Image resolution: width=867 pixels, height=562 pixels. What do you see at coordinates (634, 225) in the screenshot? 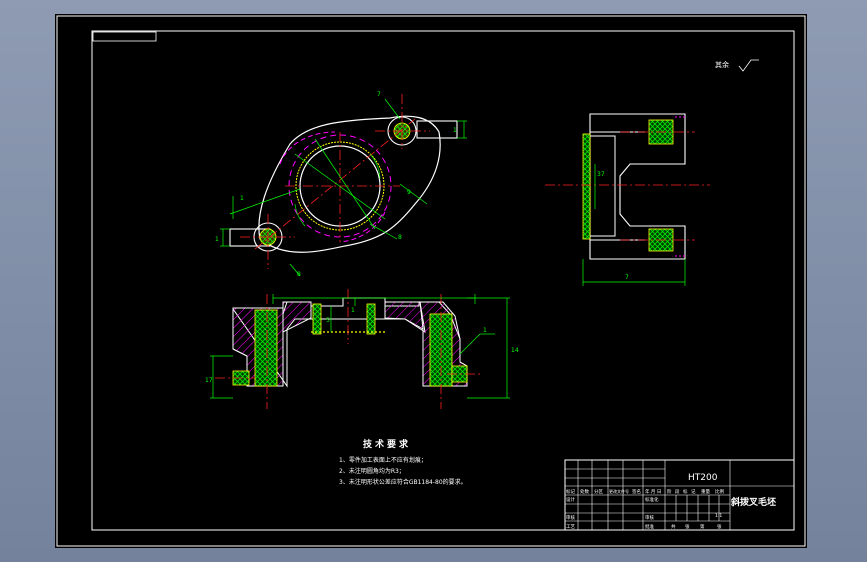
I see `side-view-dimensions` at bounding box center [634, 225].